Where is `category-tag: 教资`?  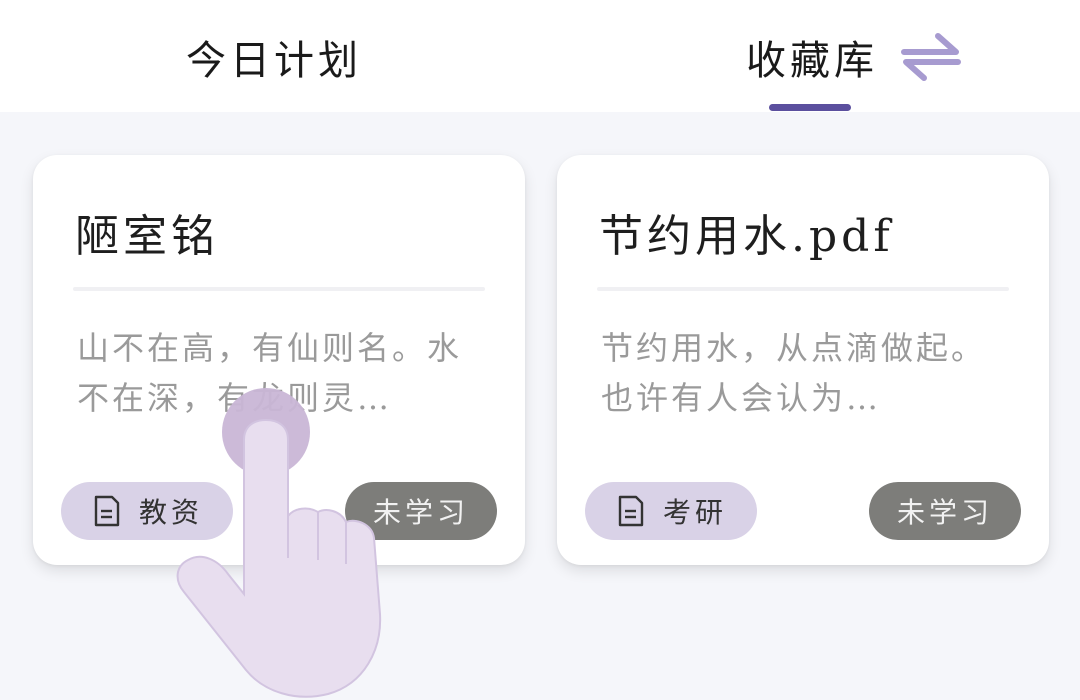 category-tag: 教资 is located at coordinates (147, 511).